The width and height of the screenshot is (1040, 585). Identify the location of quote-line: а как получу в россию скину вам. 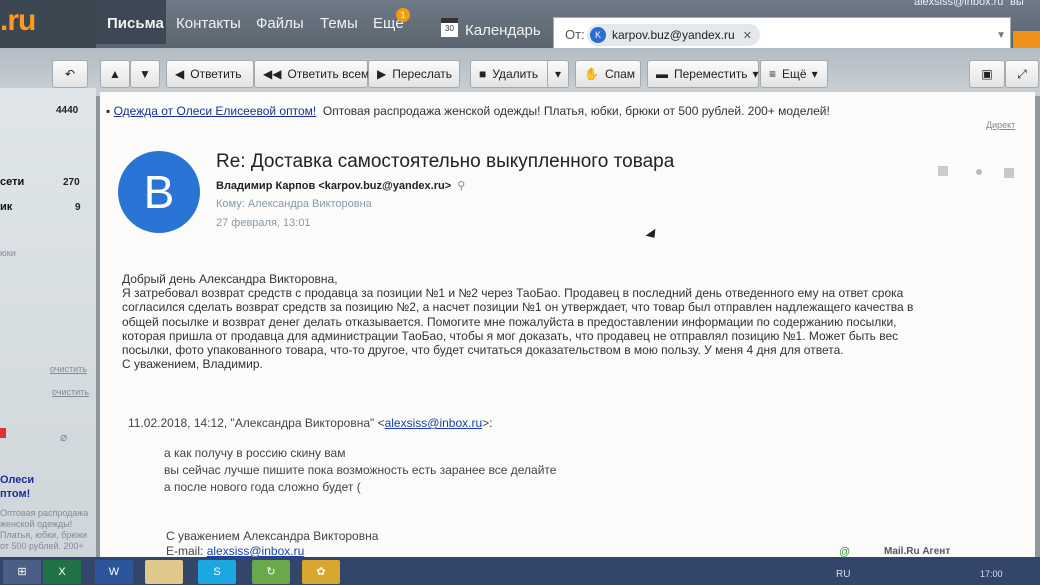
(255, 453).